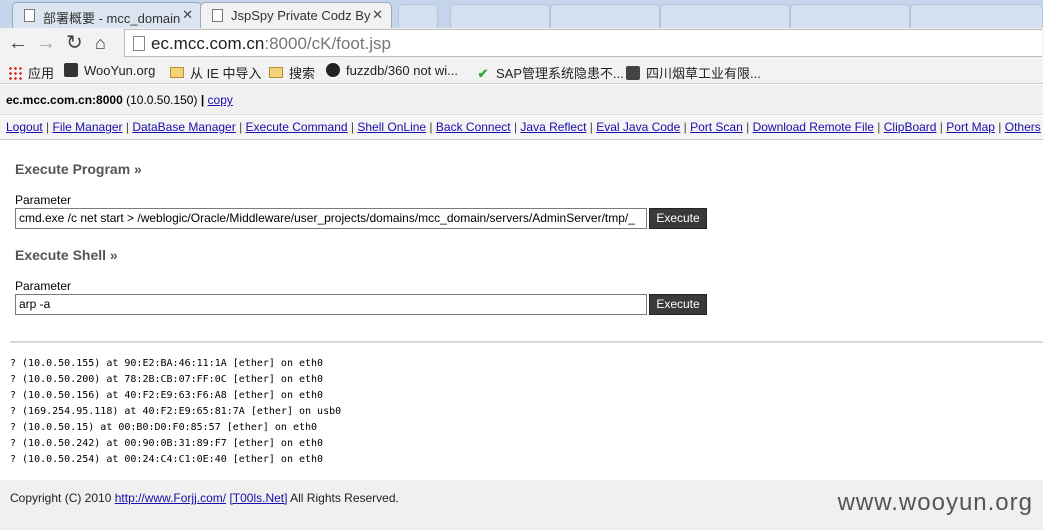 This screenshot has width=1043, height=530. Describe the element at coordinates (112, 18) in the screenshot. I see `tab-title: 部署概要 - mcc_domain` at that location.